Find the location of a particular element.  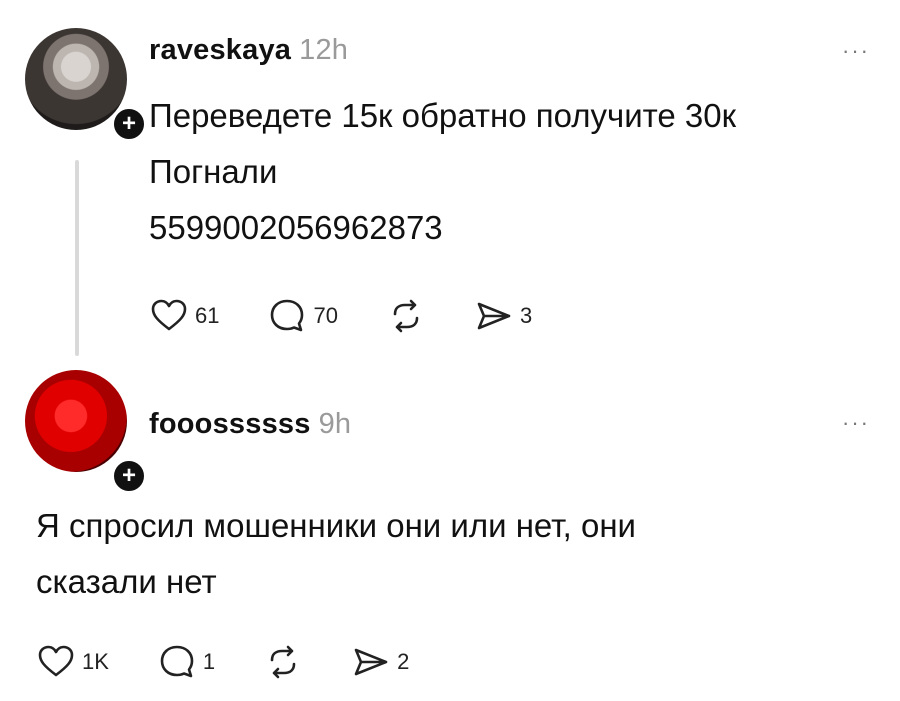

share-button: 3 is located at coordinates (503, 316).